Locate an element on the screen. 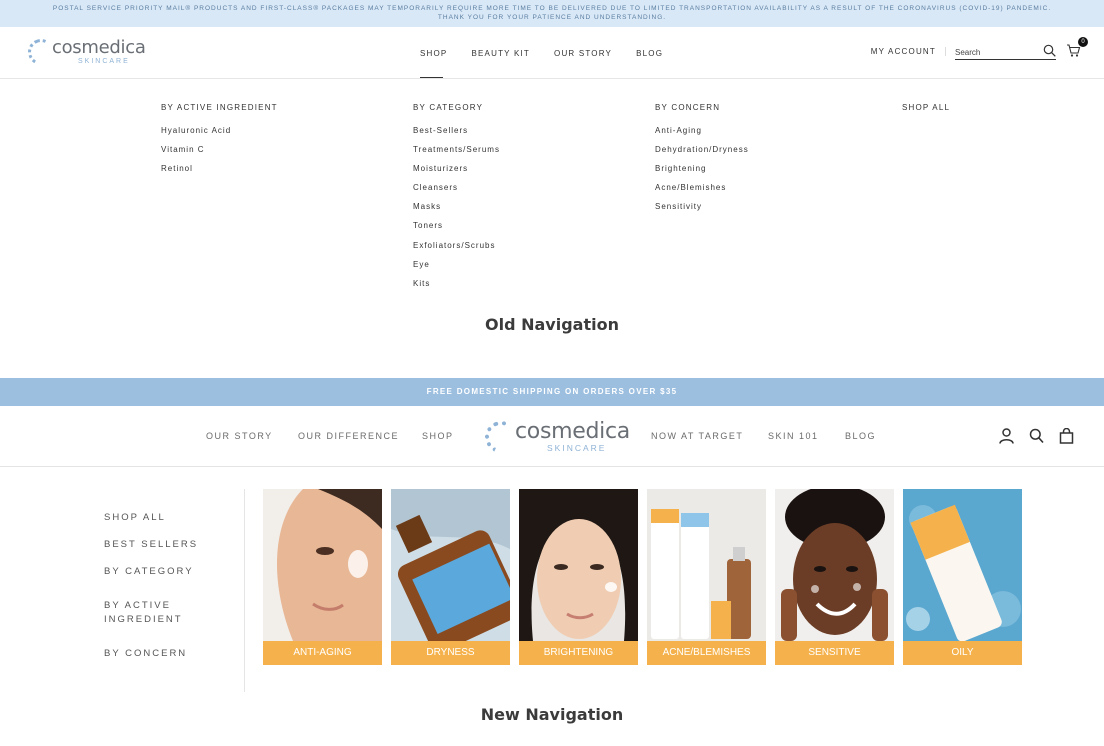 Image resolution: width=1104 pixels, height=746 pixels. mega-link: Kits is located at coordinates (456, 287).